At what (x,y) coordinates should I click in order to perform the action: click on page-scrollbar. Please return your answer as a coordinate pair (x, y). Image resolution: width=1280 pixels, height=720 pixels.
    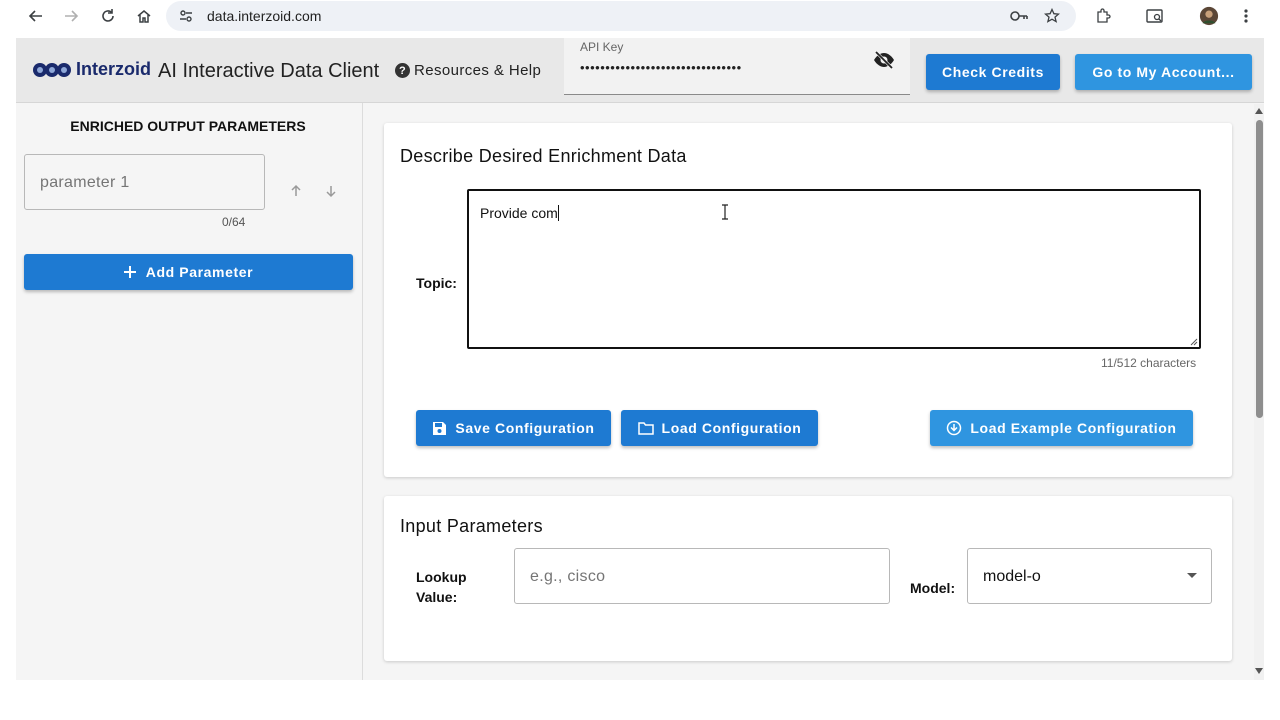
    Looking at the image, I should click on (1259, 392).